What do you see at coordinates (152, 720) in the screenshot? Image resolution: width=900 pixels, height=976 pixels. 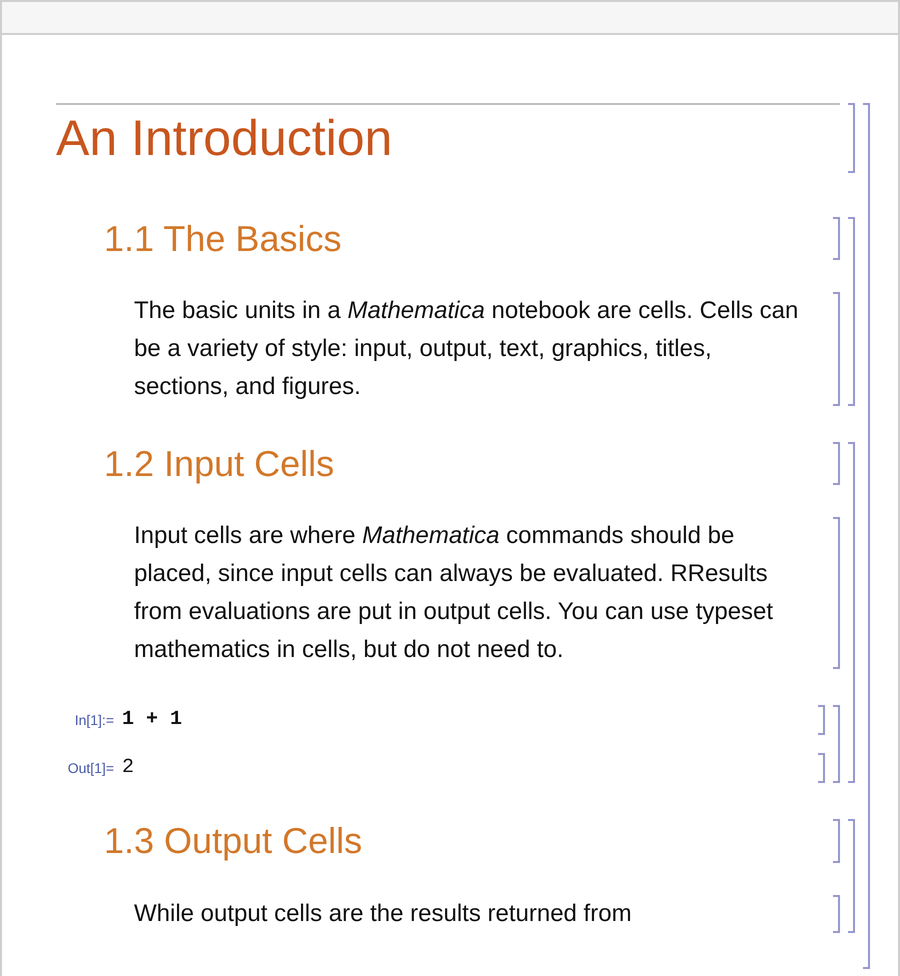 I see `input-code: 1 + 1` at bounding box center [152, 720].